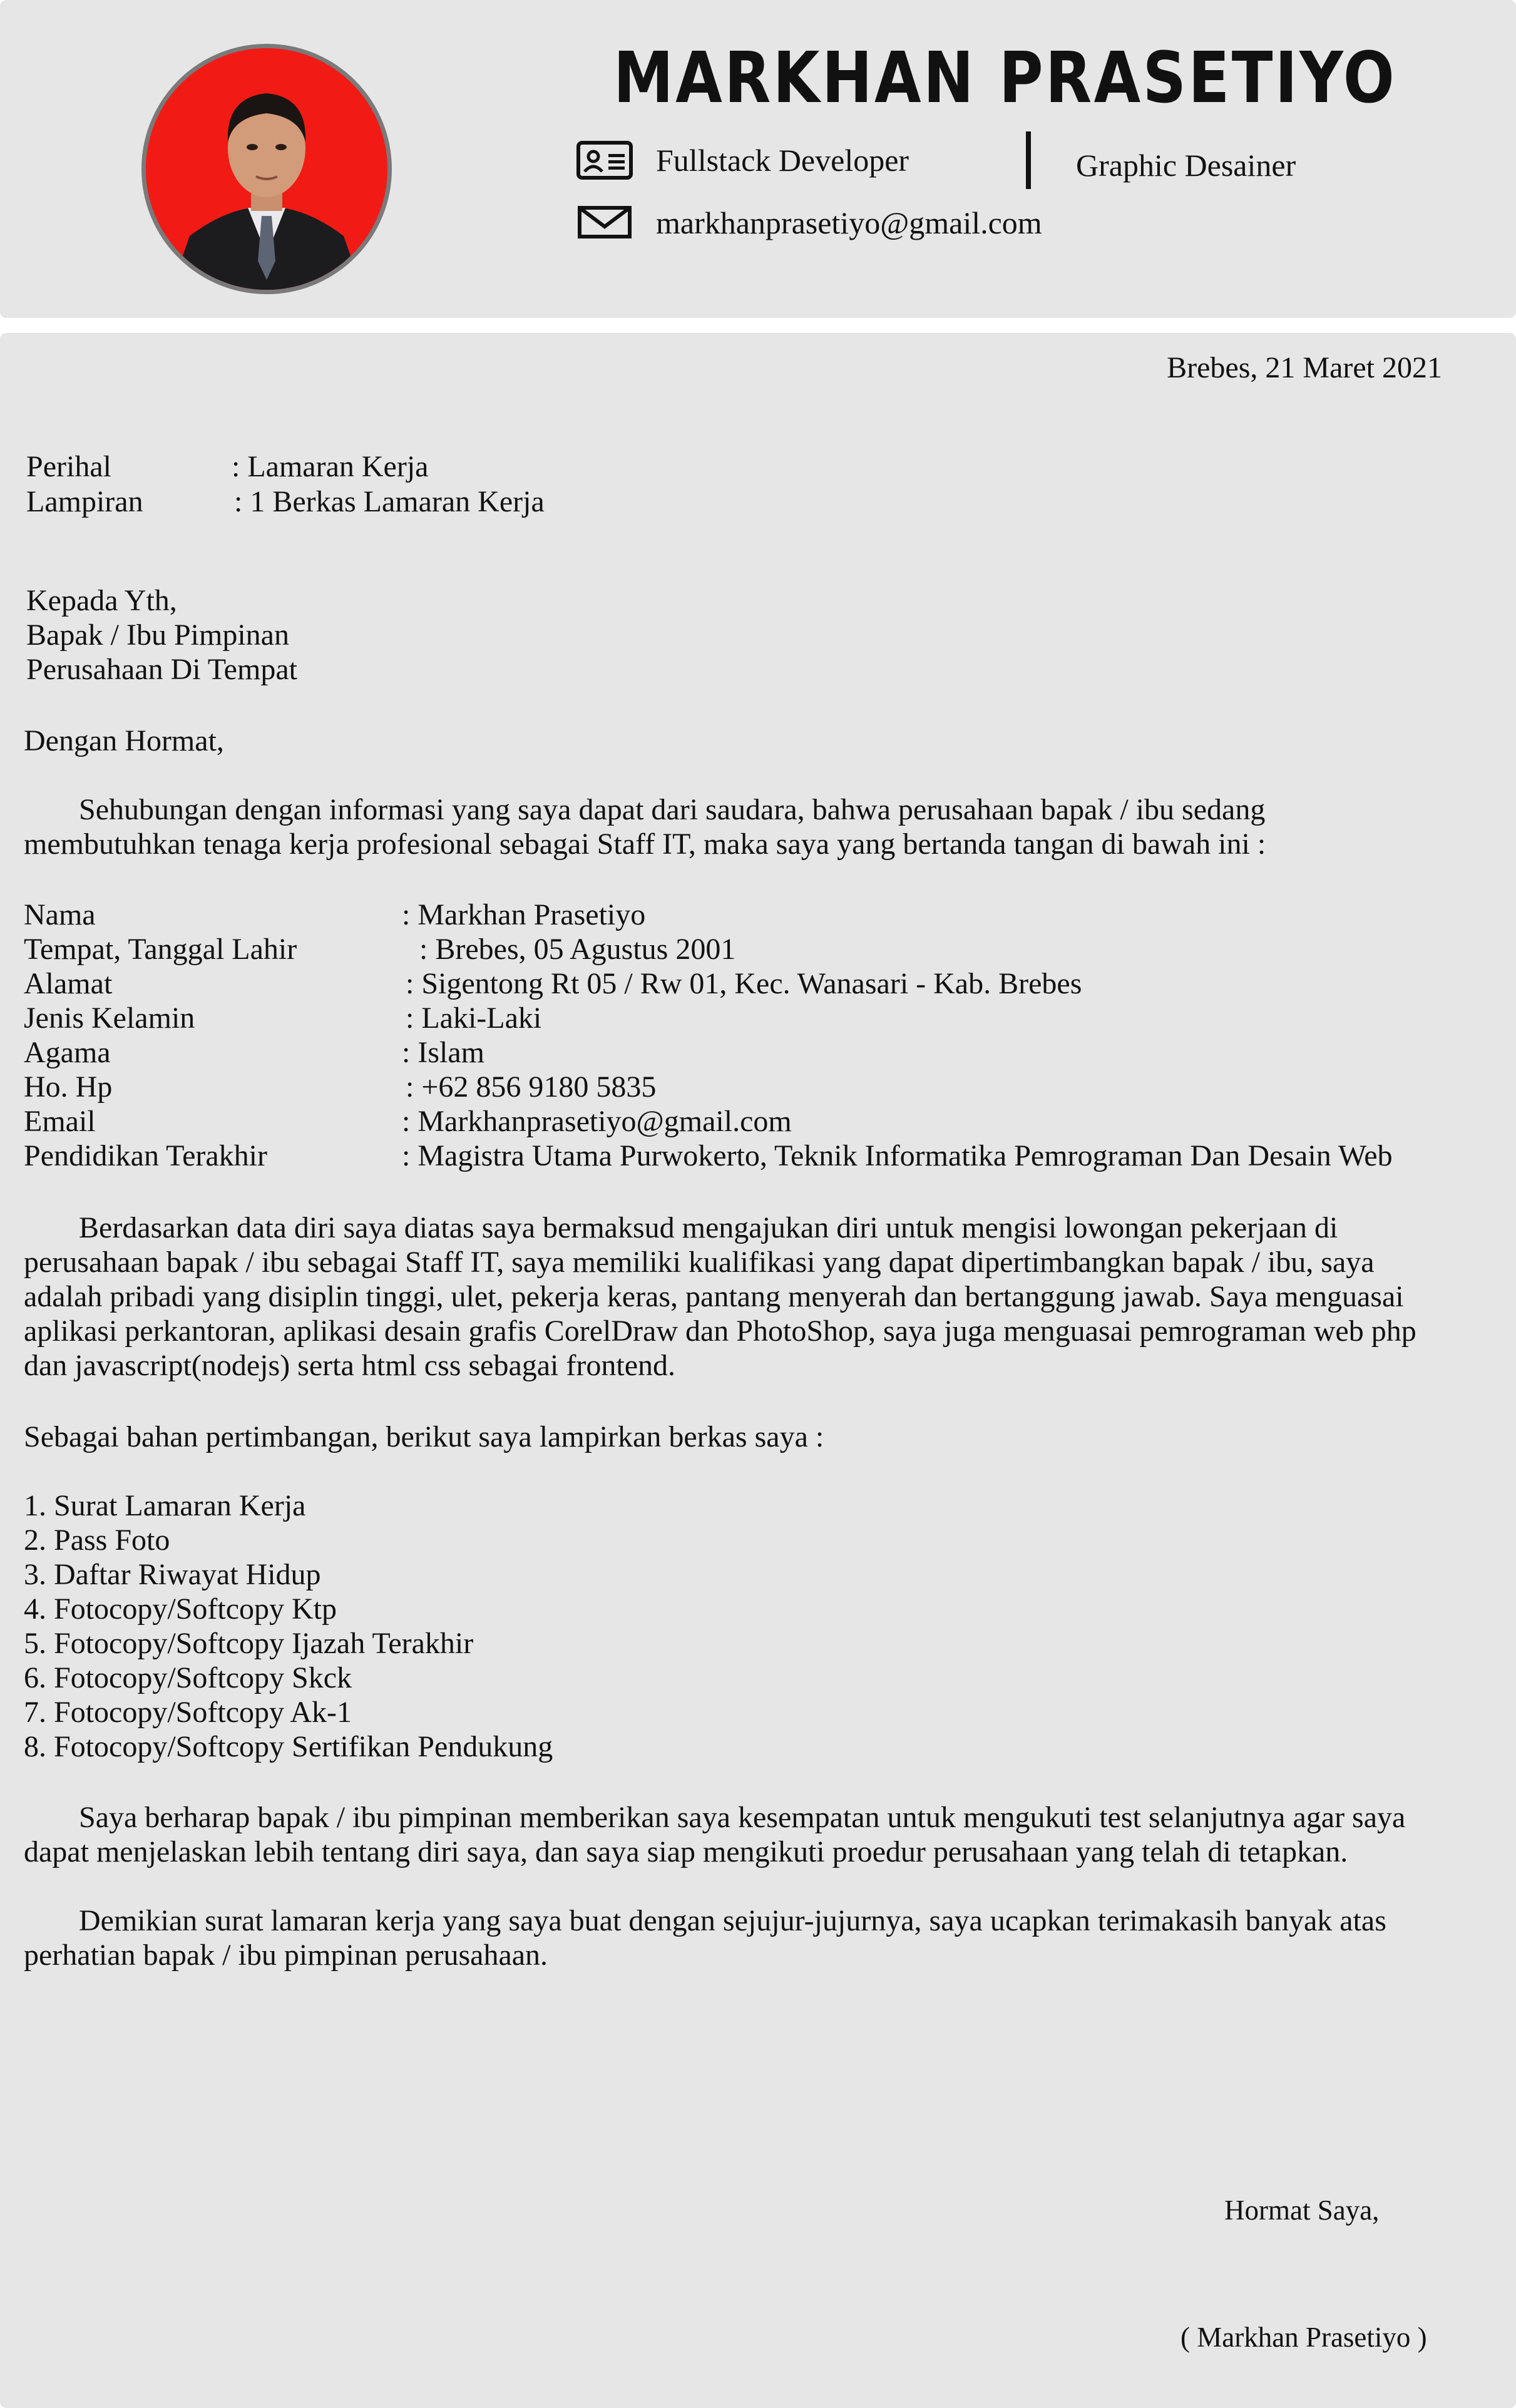 The width and height of the screenshot is (1516, 2408). What do you see at coordinates (188, 1678) in the screenshot?
I see `attachment-item: 6. Fotocopy/Softcopy Skck` at bounding box center [188, 1678].